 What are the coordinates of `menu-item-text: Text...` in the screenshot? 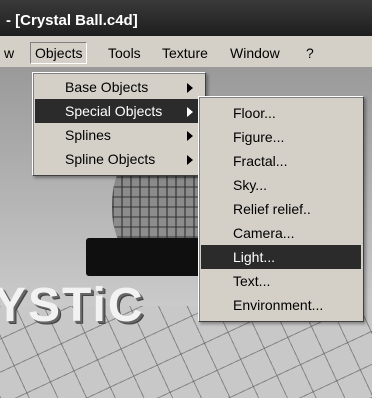 It's located at (281, 281).